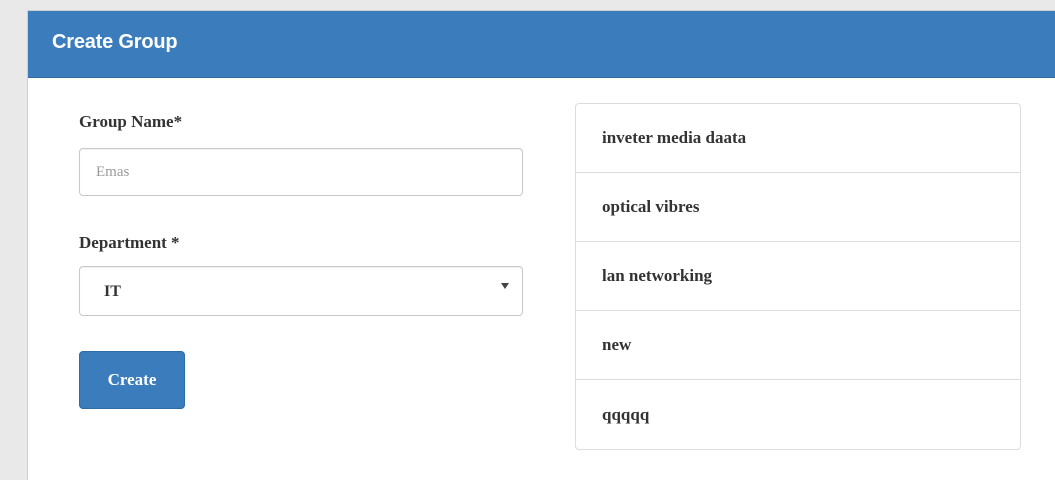  What do you see at coordinates (541, 44) in the screenshot?
I see `panel-header: Create Group` at bounding box center [541, 44].